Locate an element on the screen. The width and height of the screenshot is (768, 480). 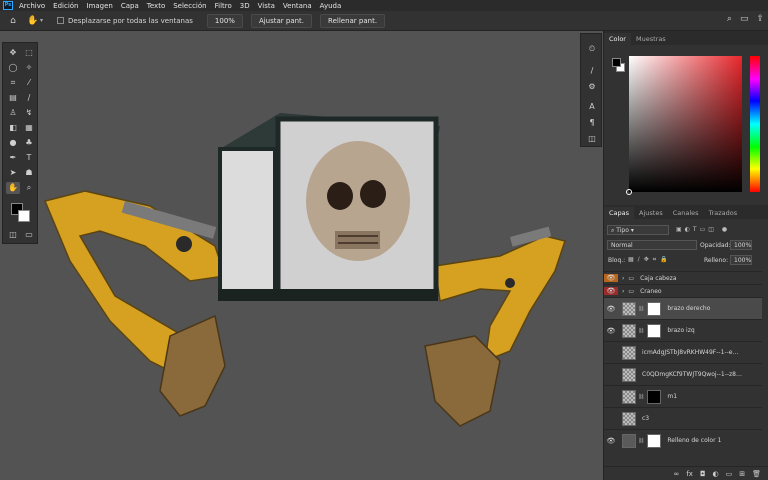
add-mask-icon: ◘ is located at coordinates (703, 474).